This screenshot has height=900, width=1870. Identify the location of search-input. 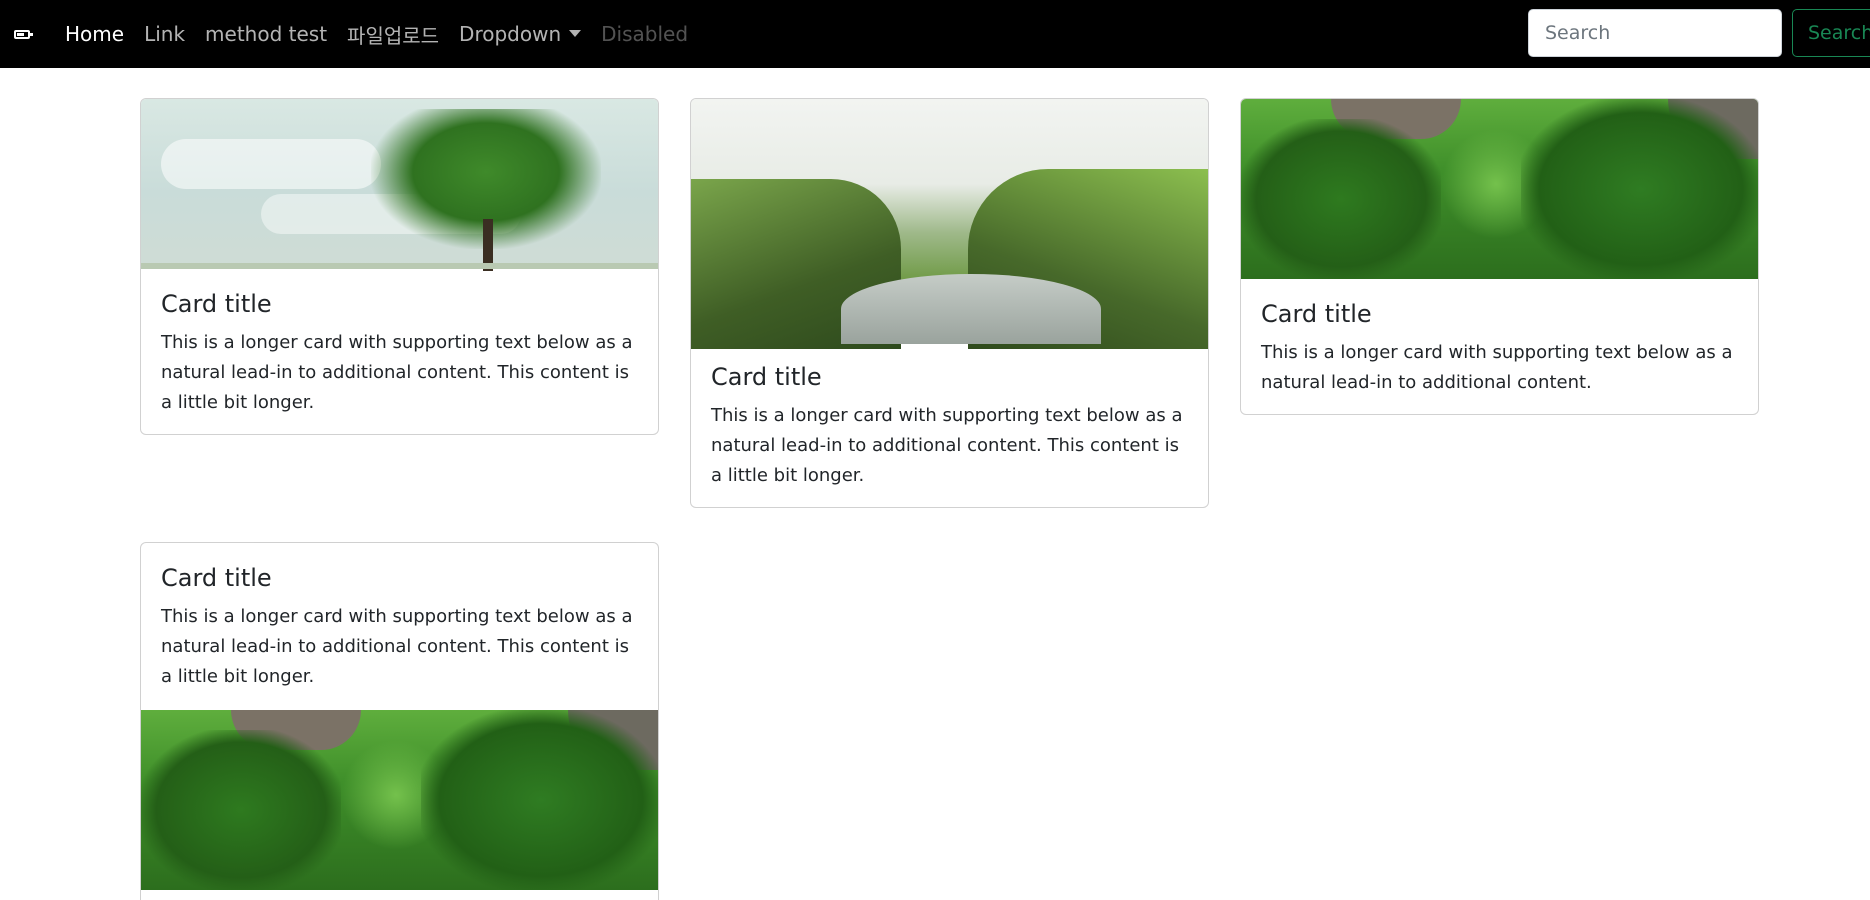
(1655, 33).